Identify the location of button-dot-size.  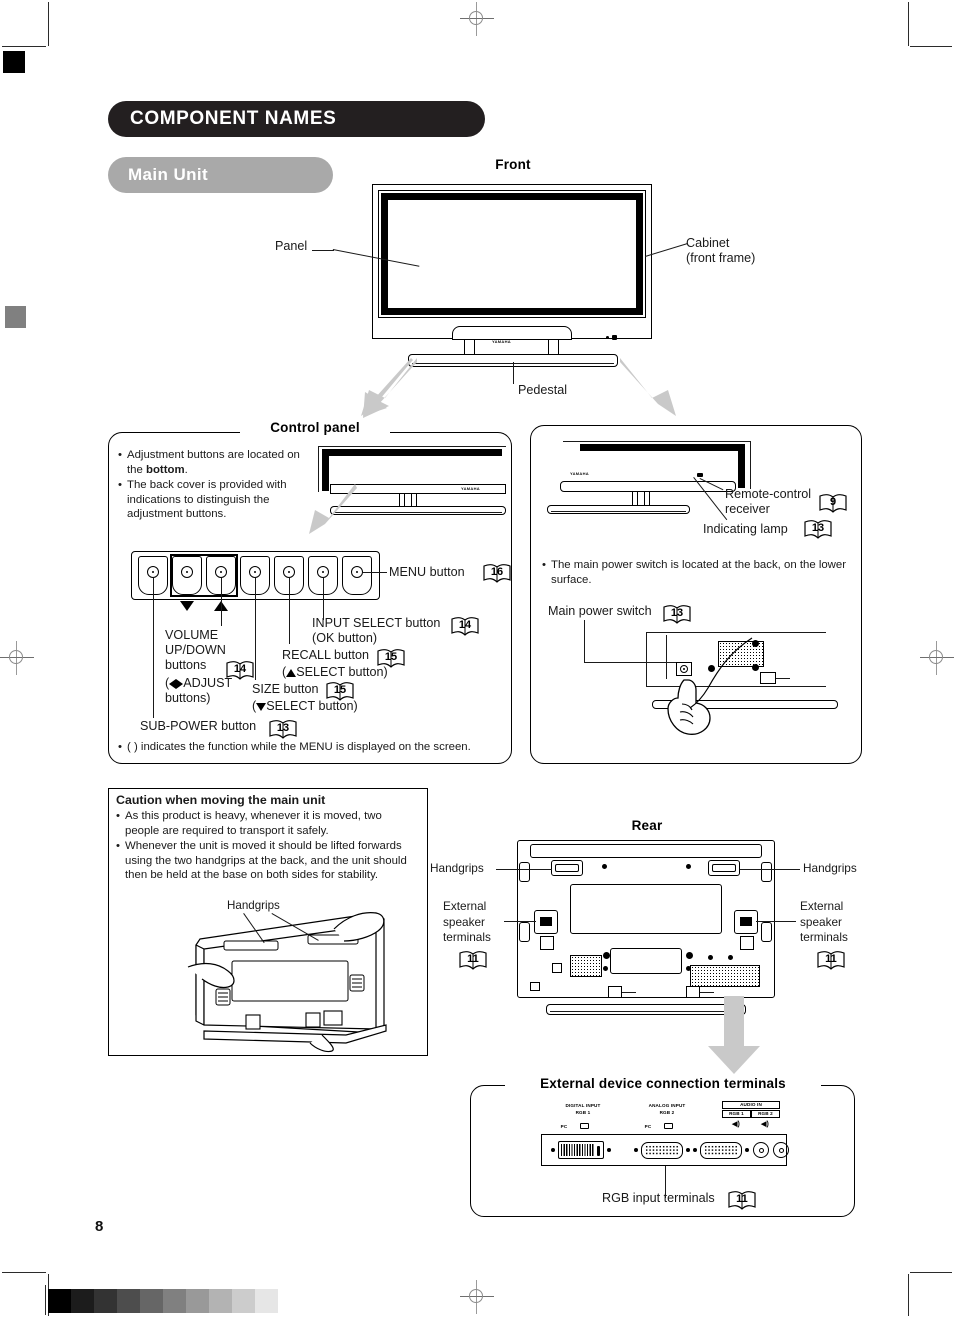
(255, 572).